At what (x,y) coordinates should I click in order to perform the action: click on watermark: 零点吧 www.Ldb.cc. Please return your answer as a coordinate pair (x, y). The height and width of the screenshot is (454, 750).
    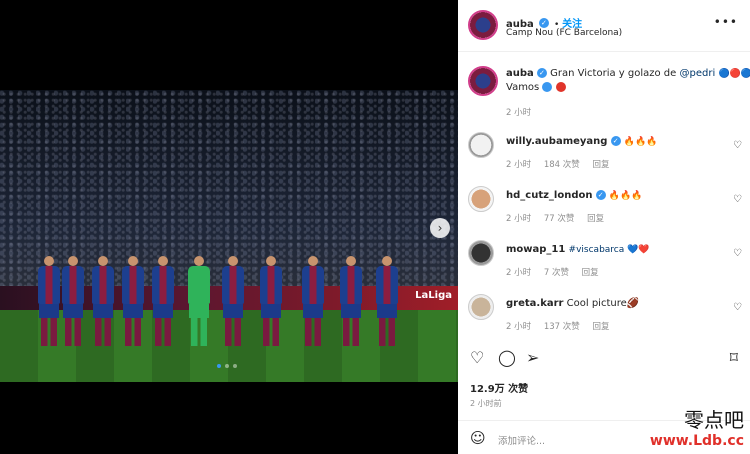
    Looking at the image, I should click on (697, 426).